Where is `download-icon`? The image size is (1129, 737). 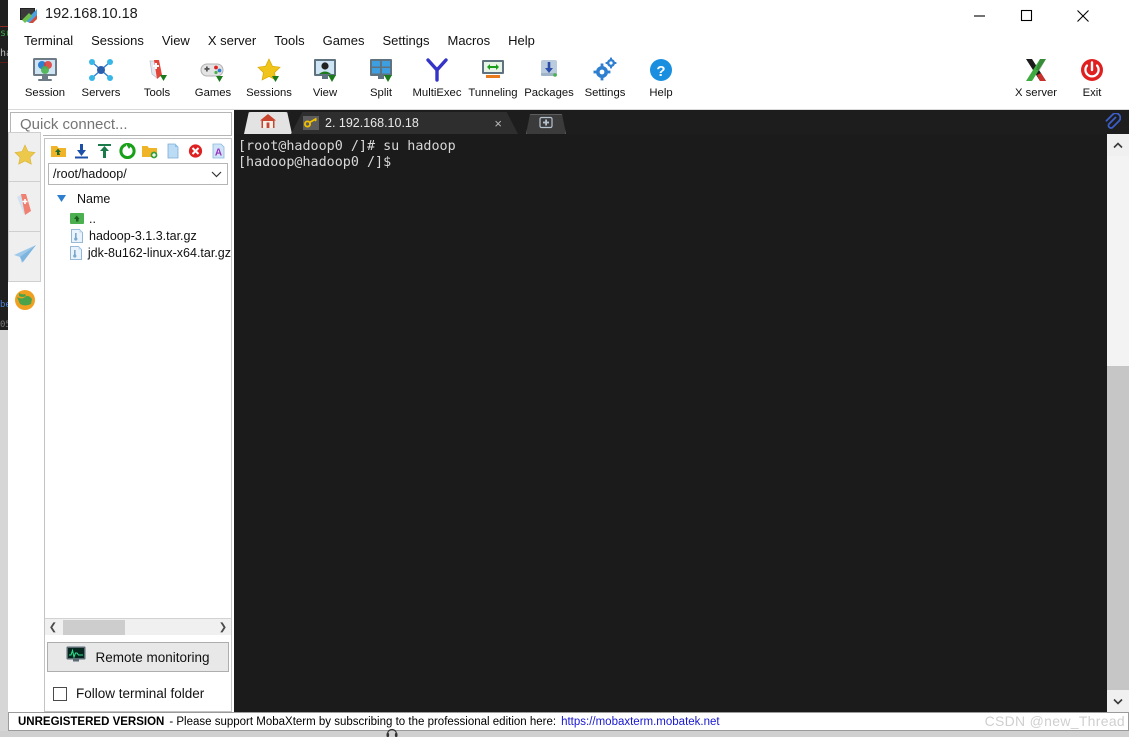
download-icon is located at coordinates (81, 151).